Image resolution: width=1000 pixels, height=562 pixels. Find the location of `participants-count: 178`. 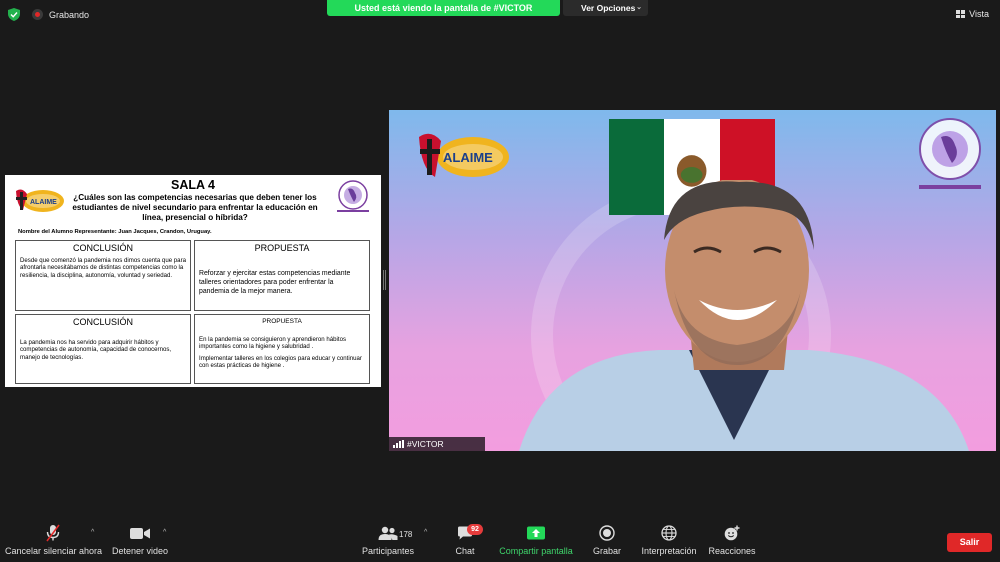

participants-count: 178 is located at coordinates (406, 534).